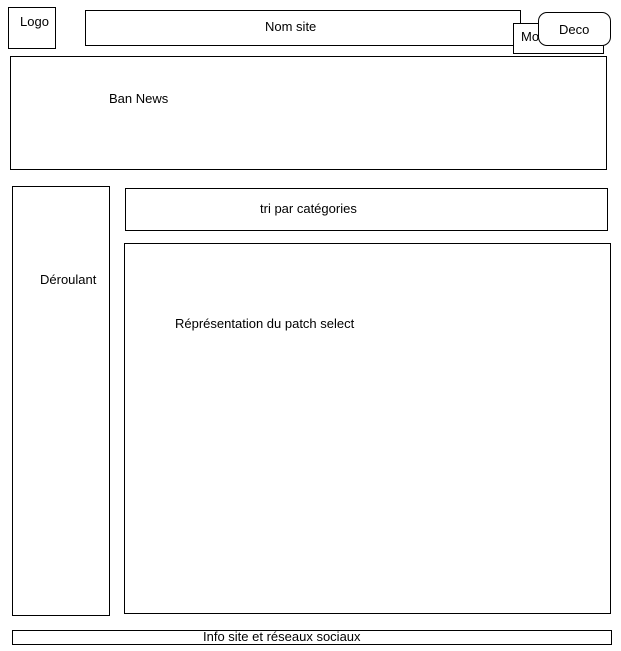 The image size is (621, 651). Describe the element at coordinates (282, 636) in the screenshot. I see `footer-label: Info site et réseaux sociaux` at that location.